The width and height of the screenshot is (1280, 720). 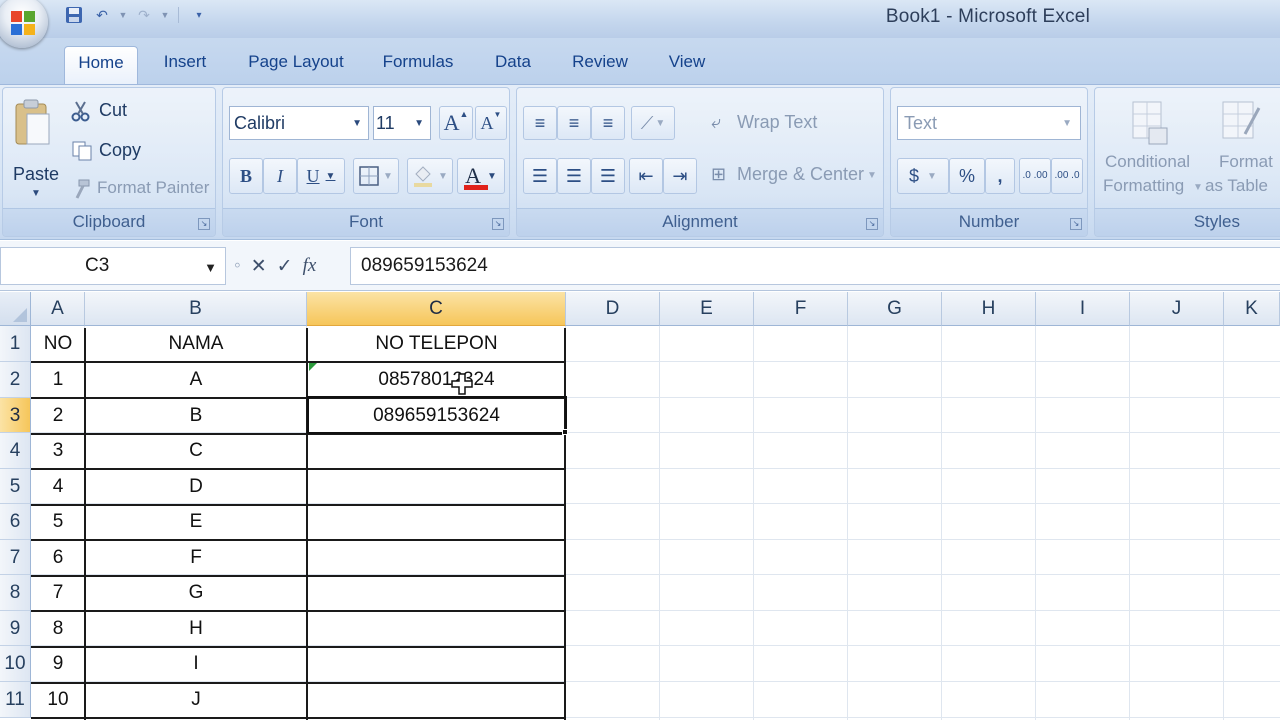 What do you see at coordinates (680, 176) in the screenshot?
I see `increase-indent-icon: ⇥` at bounding box center [680, 176].